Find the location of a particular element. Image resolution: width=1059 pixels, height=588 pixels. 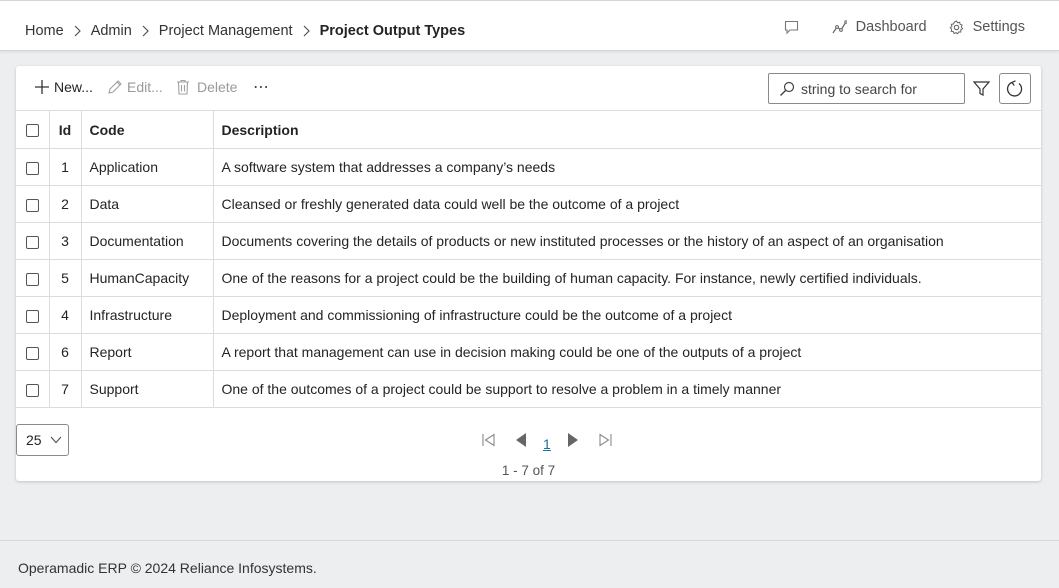

cell-id: 6 is located at coordinates (65, 352).